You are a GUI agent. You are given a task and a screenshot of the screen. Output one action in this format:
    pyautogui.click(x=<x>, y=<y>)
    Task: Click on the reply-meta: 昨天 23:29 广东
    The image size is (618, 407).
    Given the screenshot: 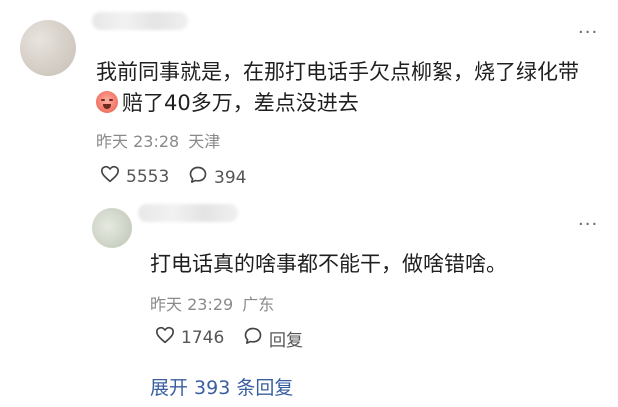 What is the action you would take?
    pyautogui.click(x=212, y=303)
    